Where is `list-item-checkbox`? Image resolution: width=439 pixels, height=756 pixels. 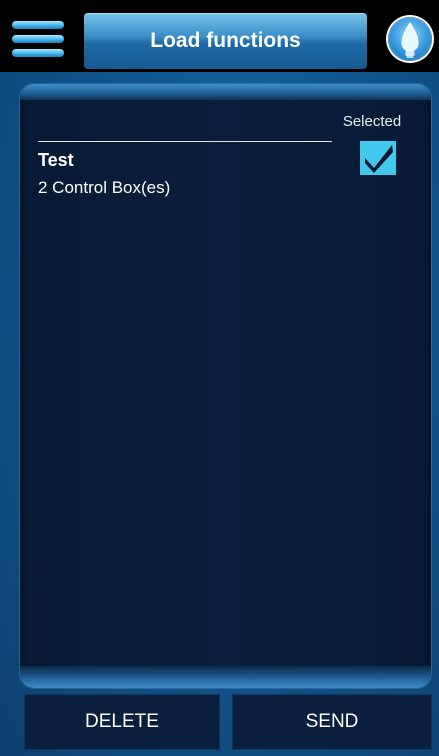
list-item-checkbox is located at coordinates (378, 158).